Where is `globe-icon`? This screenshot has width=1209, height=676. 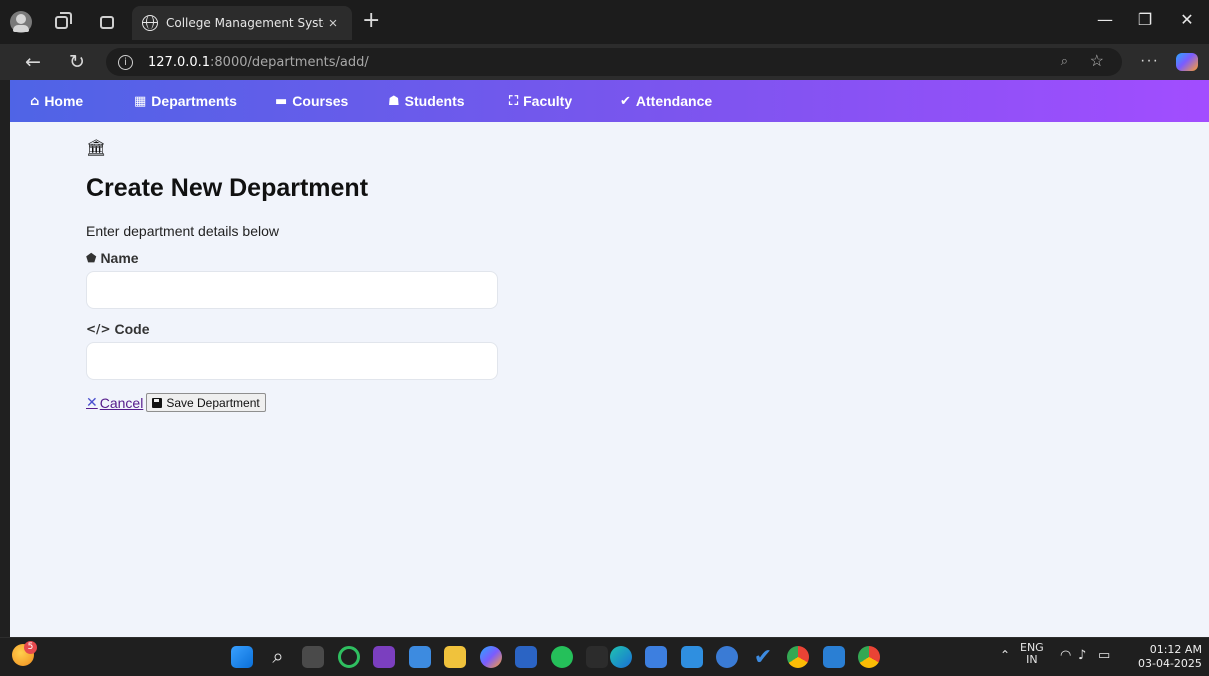 globe-icon is located at coordinates (150, 23).